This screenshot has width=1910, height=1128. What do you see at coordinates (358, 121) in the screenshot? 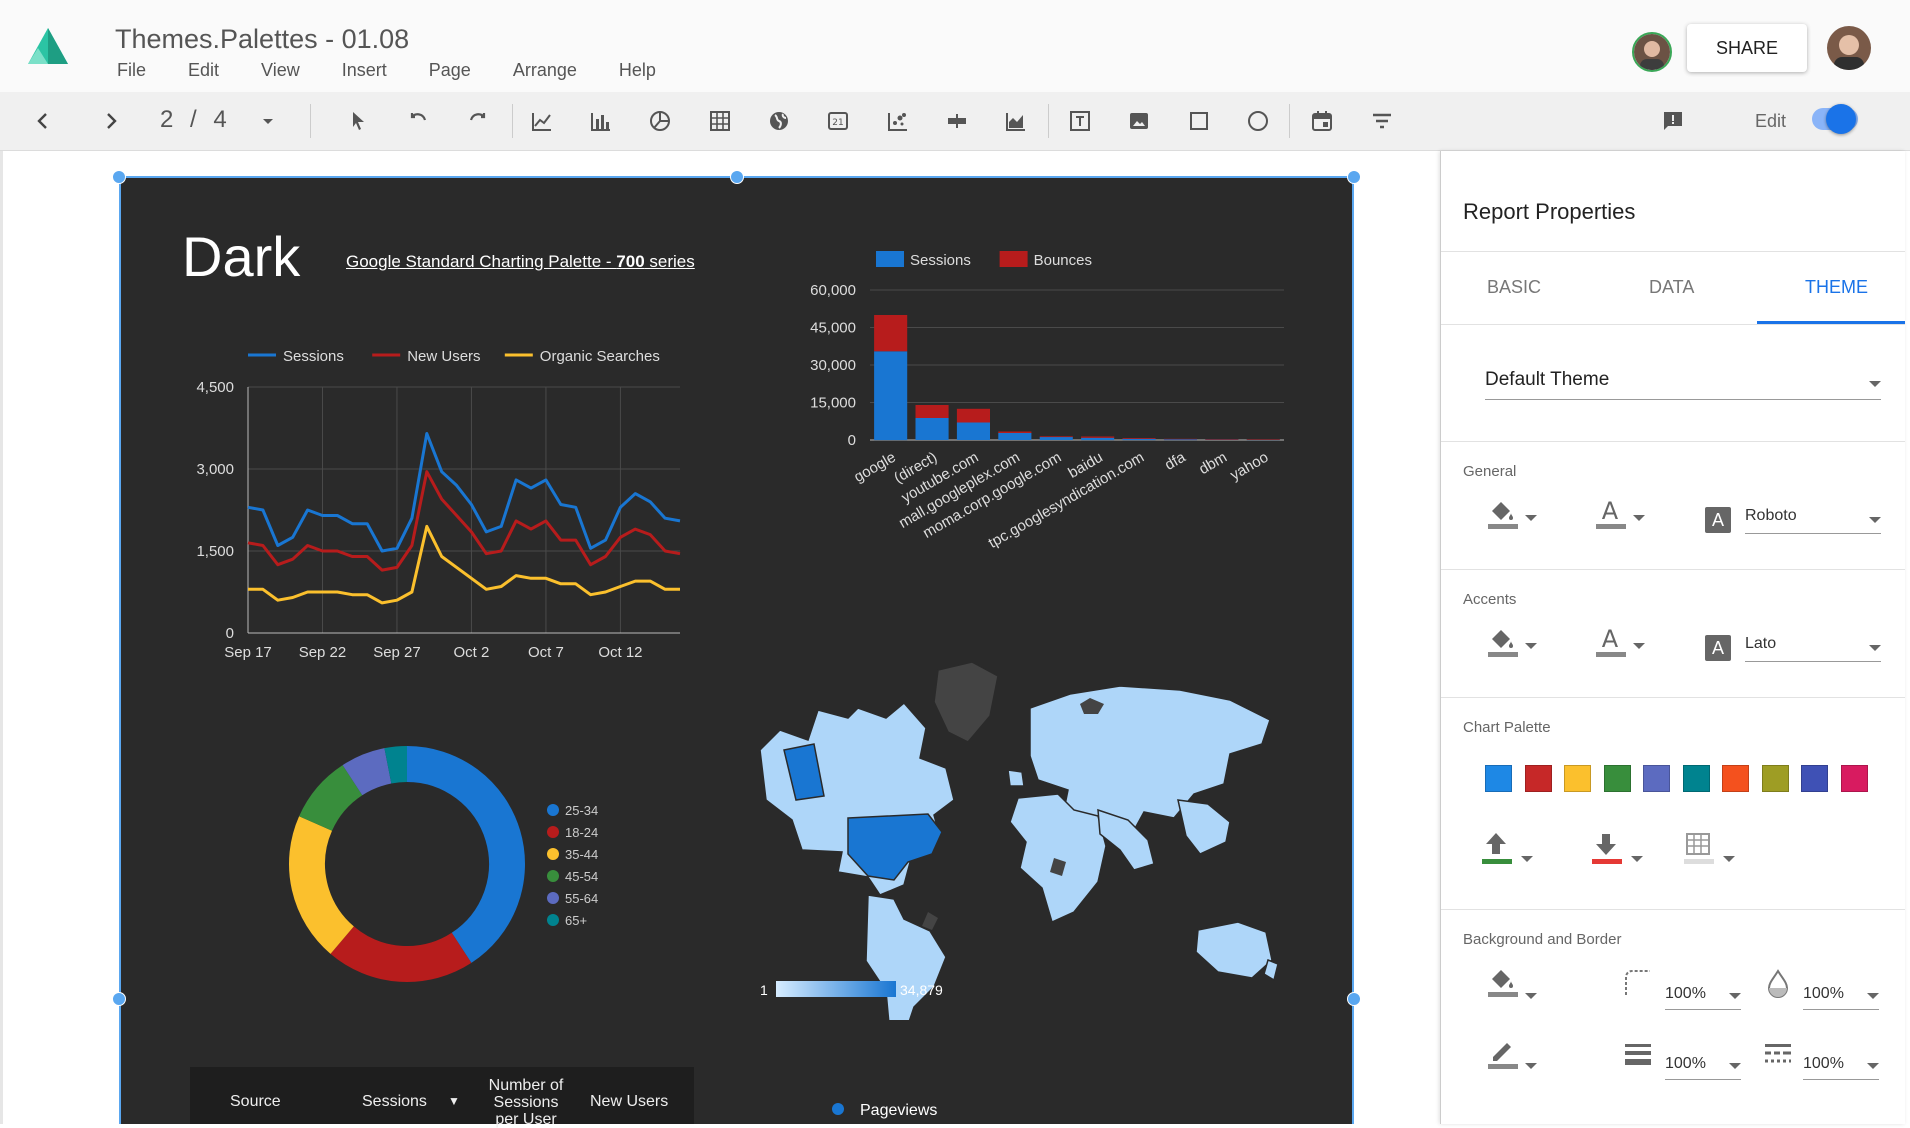
I see `pointer-icon` at bounding box center [358, 121].